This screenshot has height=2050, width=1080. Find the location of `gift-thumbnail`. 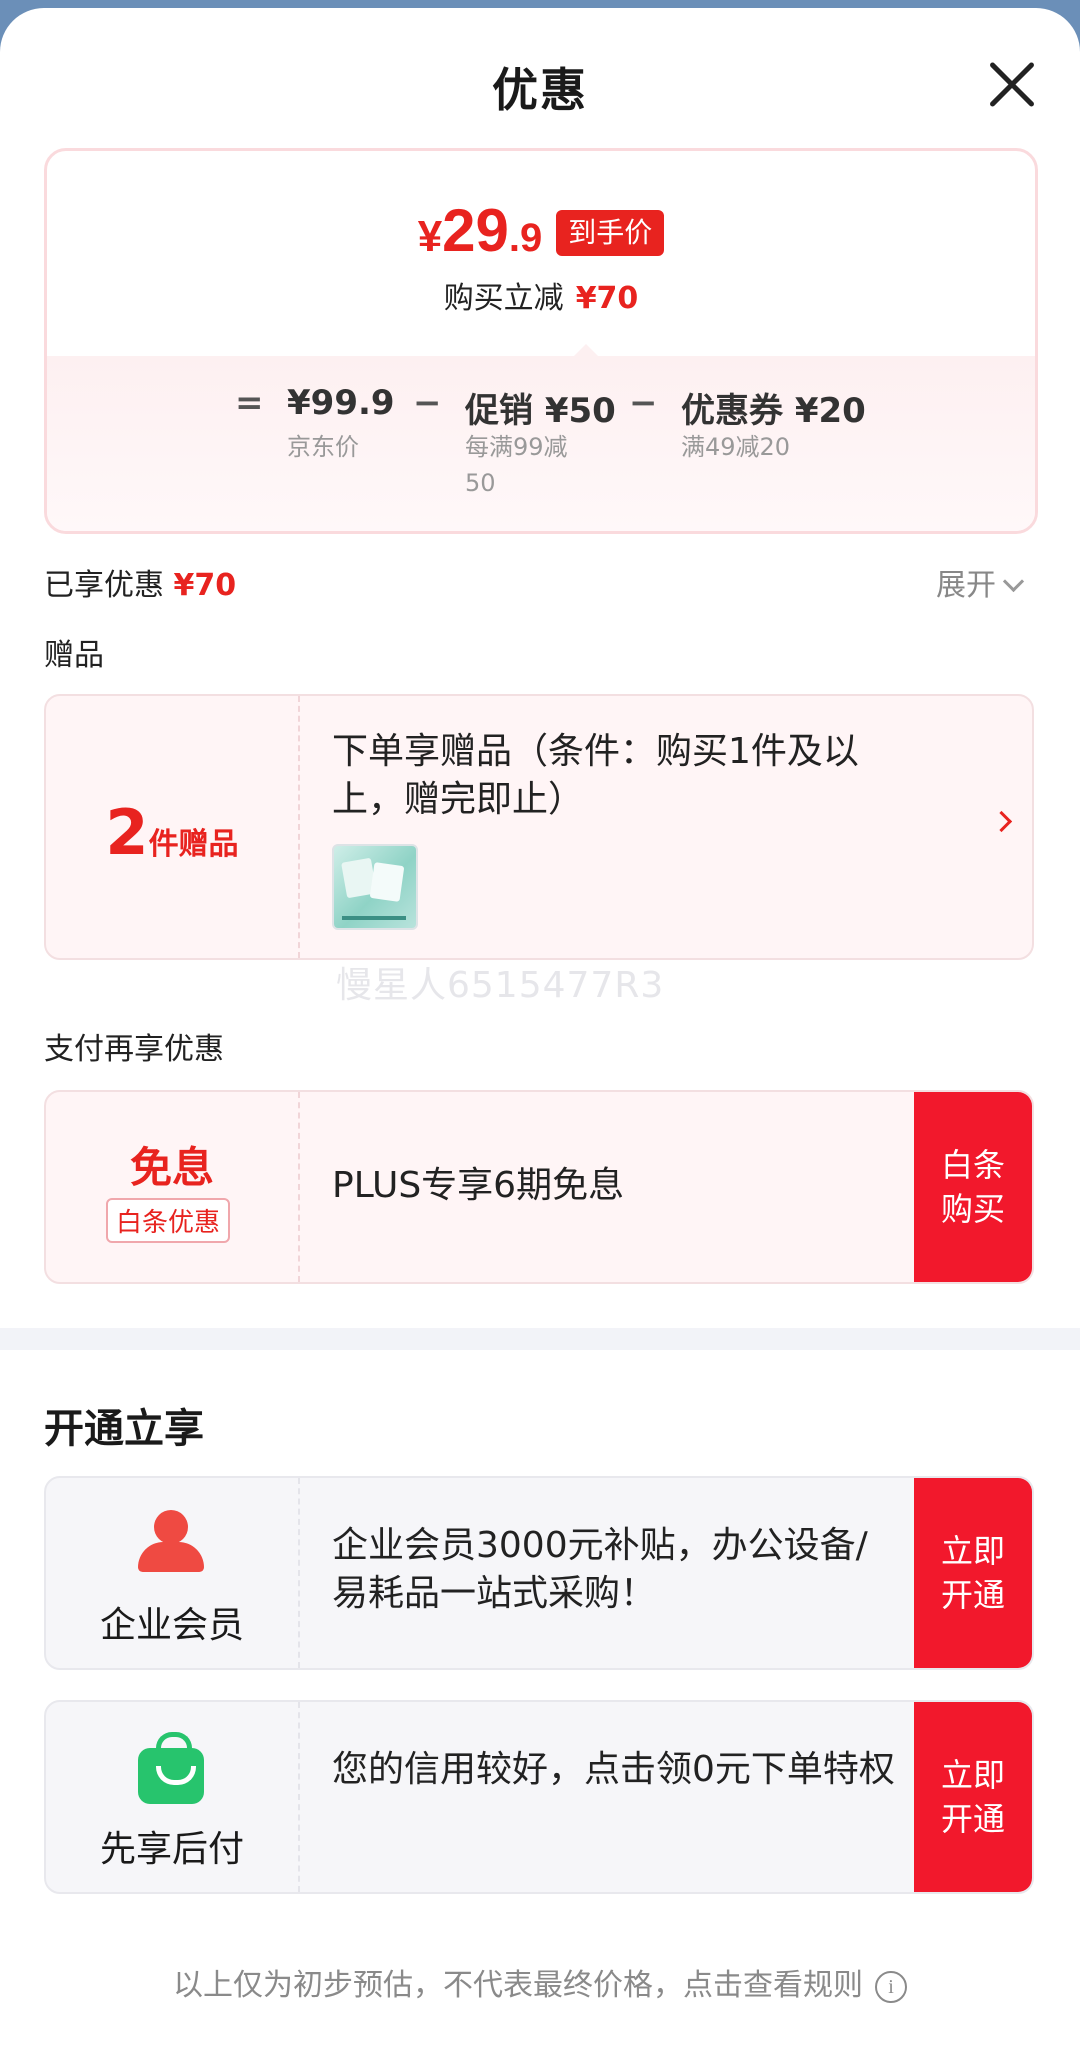

gift-thumbnail is located at coordinates (375, 887).